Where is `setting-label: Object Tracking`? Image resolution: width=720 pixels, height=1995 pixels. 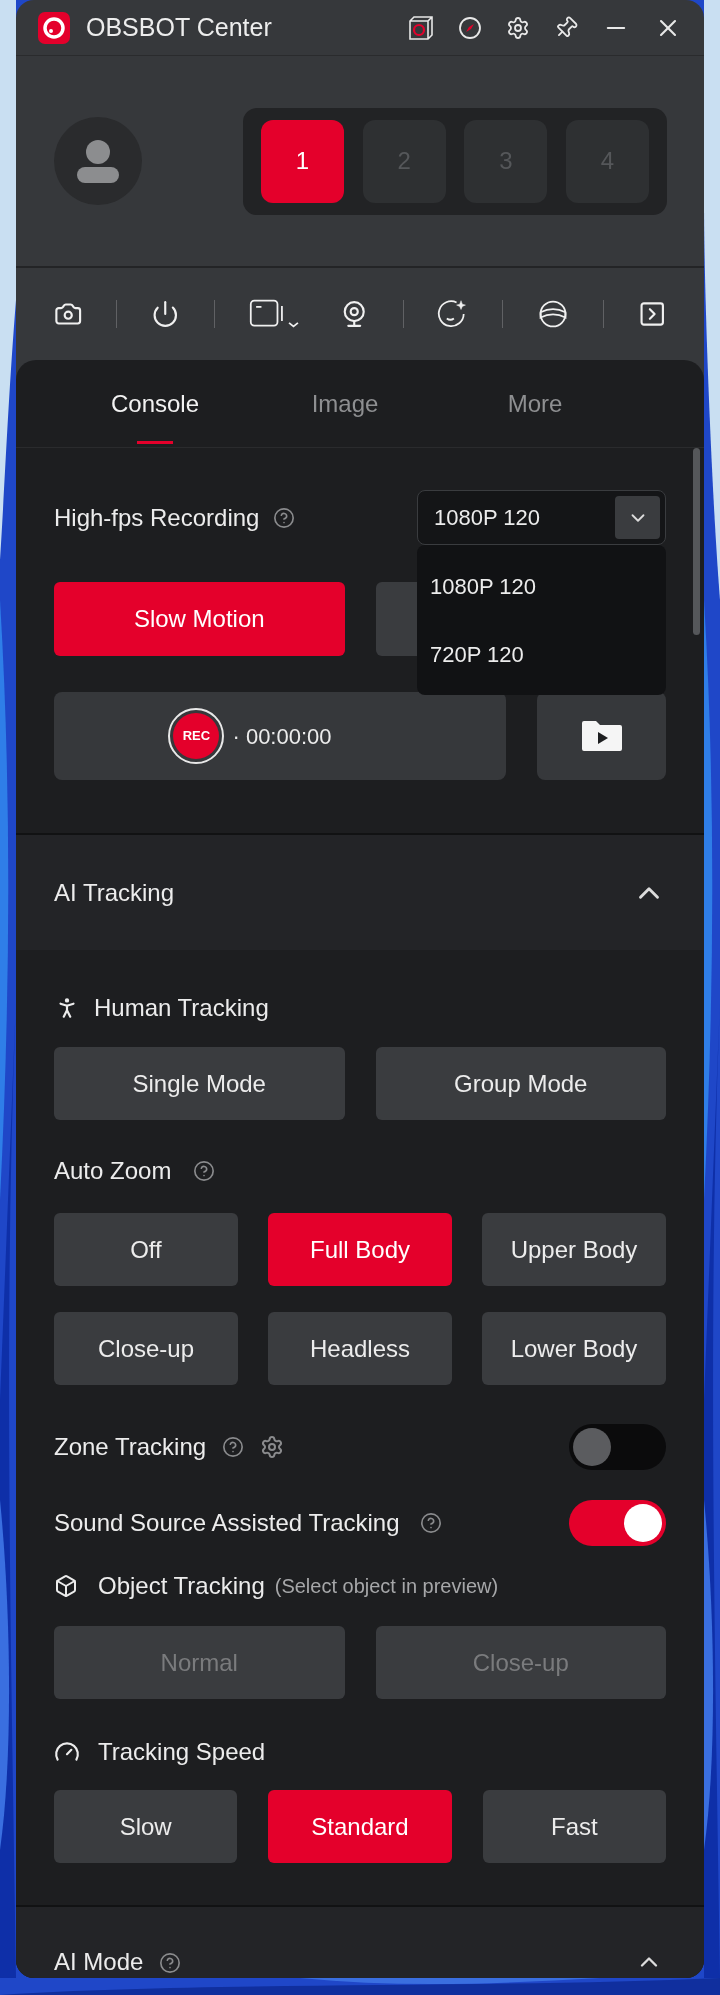
setting-label: Object Tracking is located at coordinates (181, 1586).